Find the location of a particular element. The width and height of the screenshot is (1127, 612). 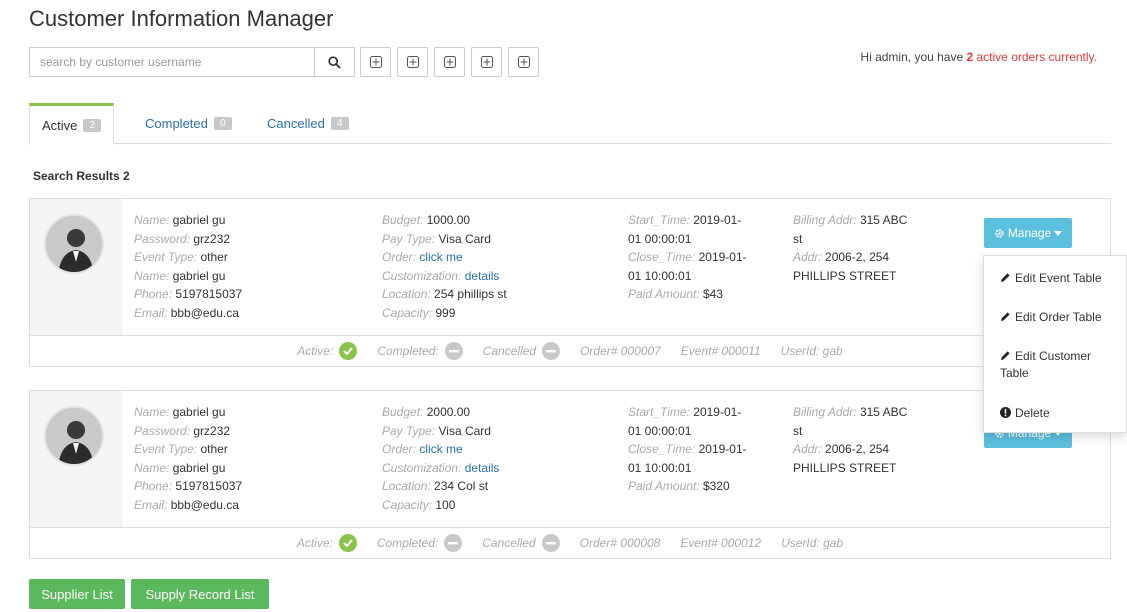

tab-count-badge: 2 is located at coordinates (92, 125).